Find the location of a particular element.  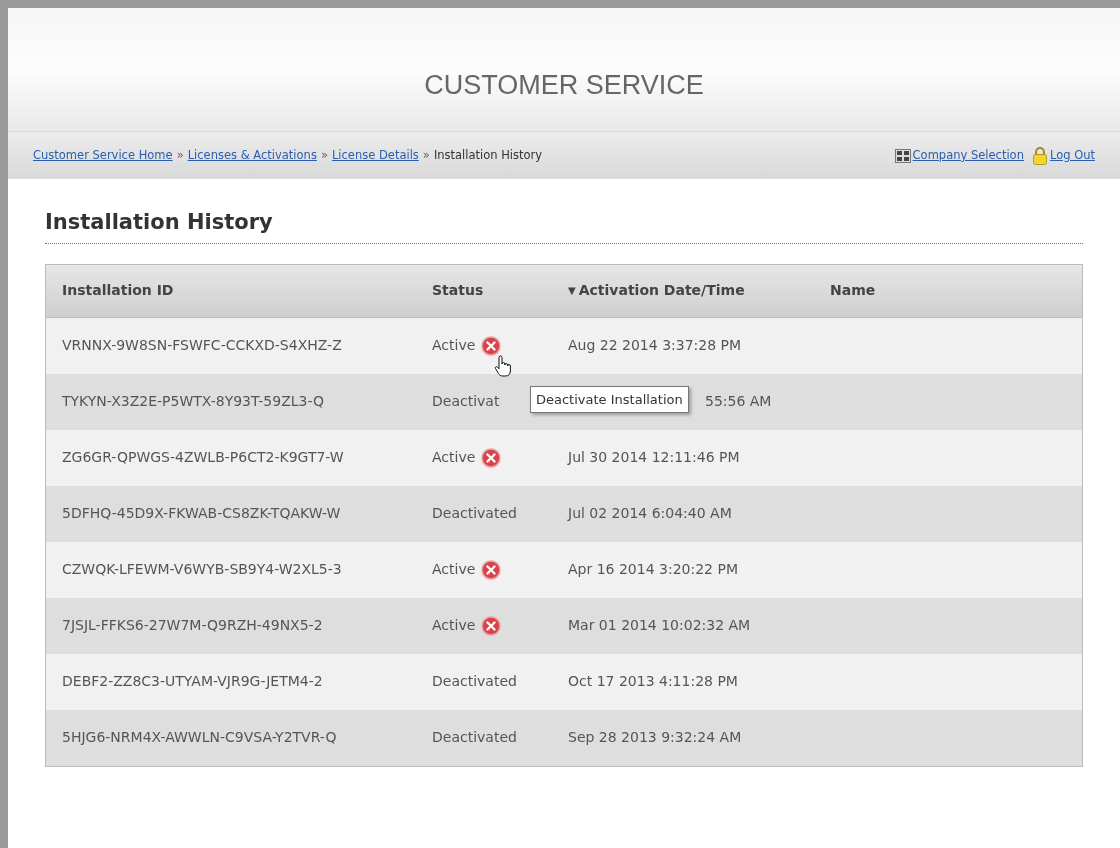

activation-date: Sep 28 2013 9:32:24 AM is located at coordinates (655, 737).